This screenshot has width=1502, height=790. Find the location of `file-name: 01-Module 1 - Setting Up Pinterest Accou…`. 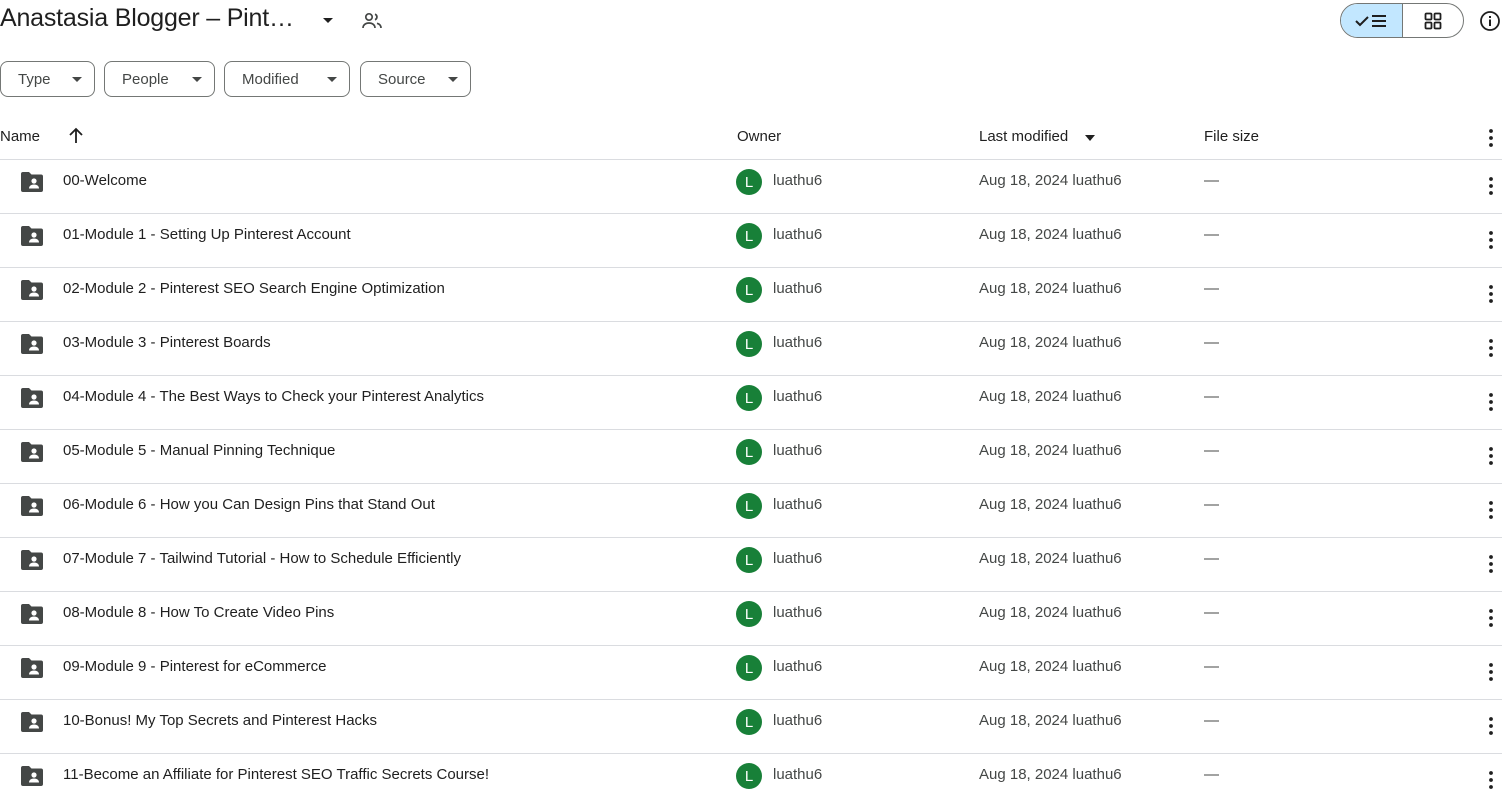

file-name: 01-Module 1 - Setting Up Pinterest Accou… is located at coordinates (207, 234).